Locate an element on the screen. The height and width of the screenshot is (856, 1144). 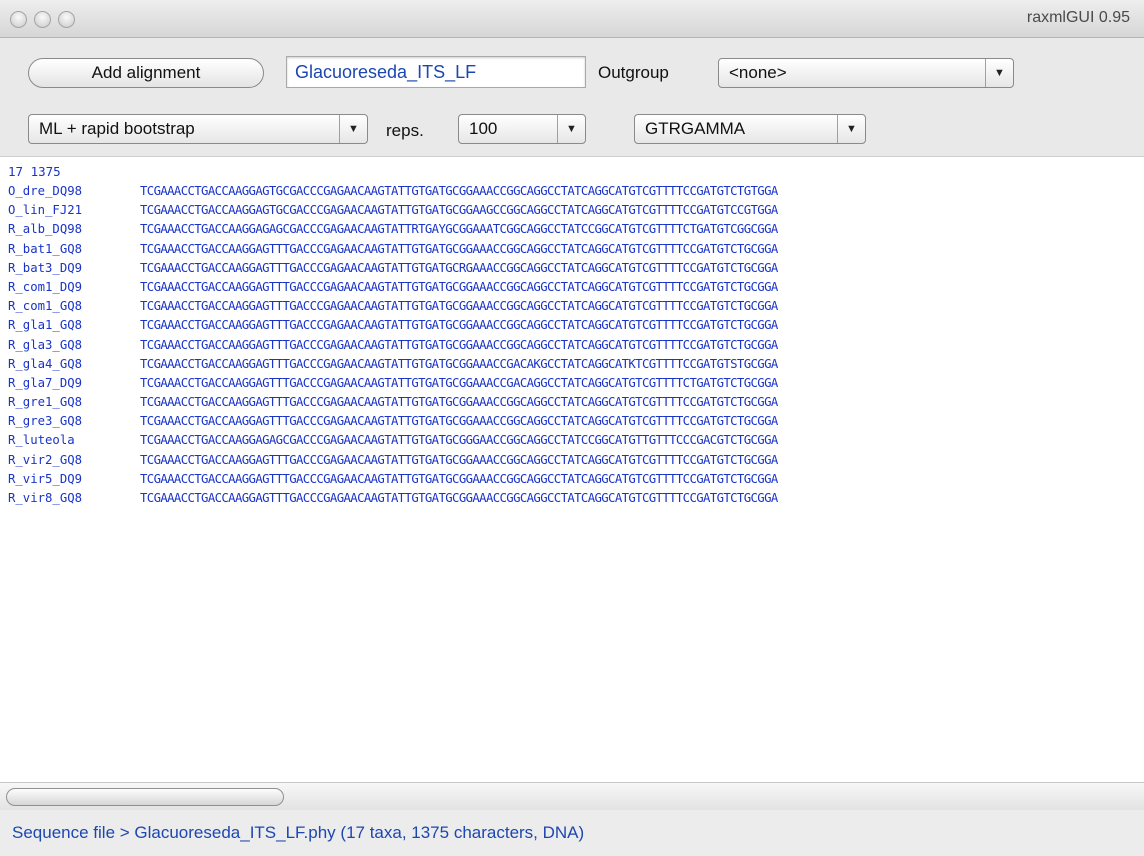
reps-select: 100 ▼ is located at coordinates (522, 129).